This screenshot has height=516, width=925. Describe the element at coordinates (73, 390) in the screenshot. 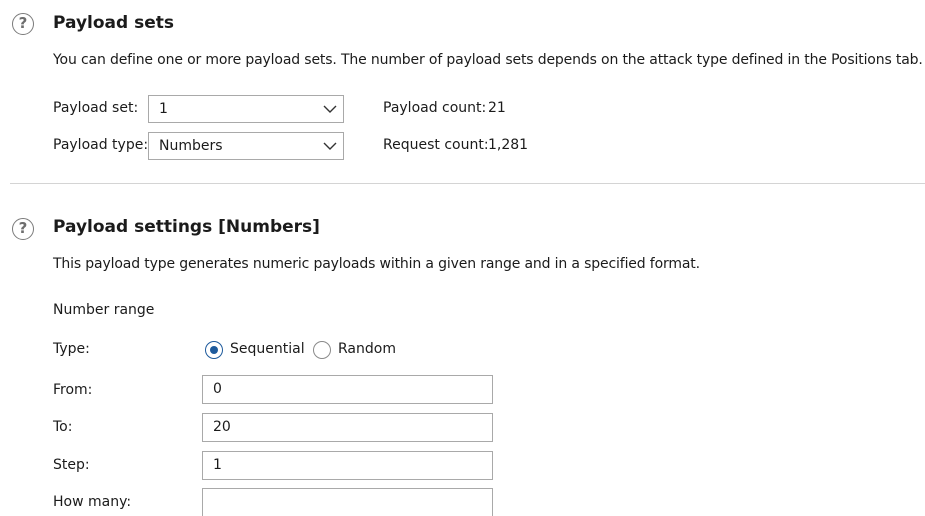

I see `from-label: From:` at that location.